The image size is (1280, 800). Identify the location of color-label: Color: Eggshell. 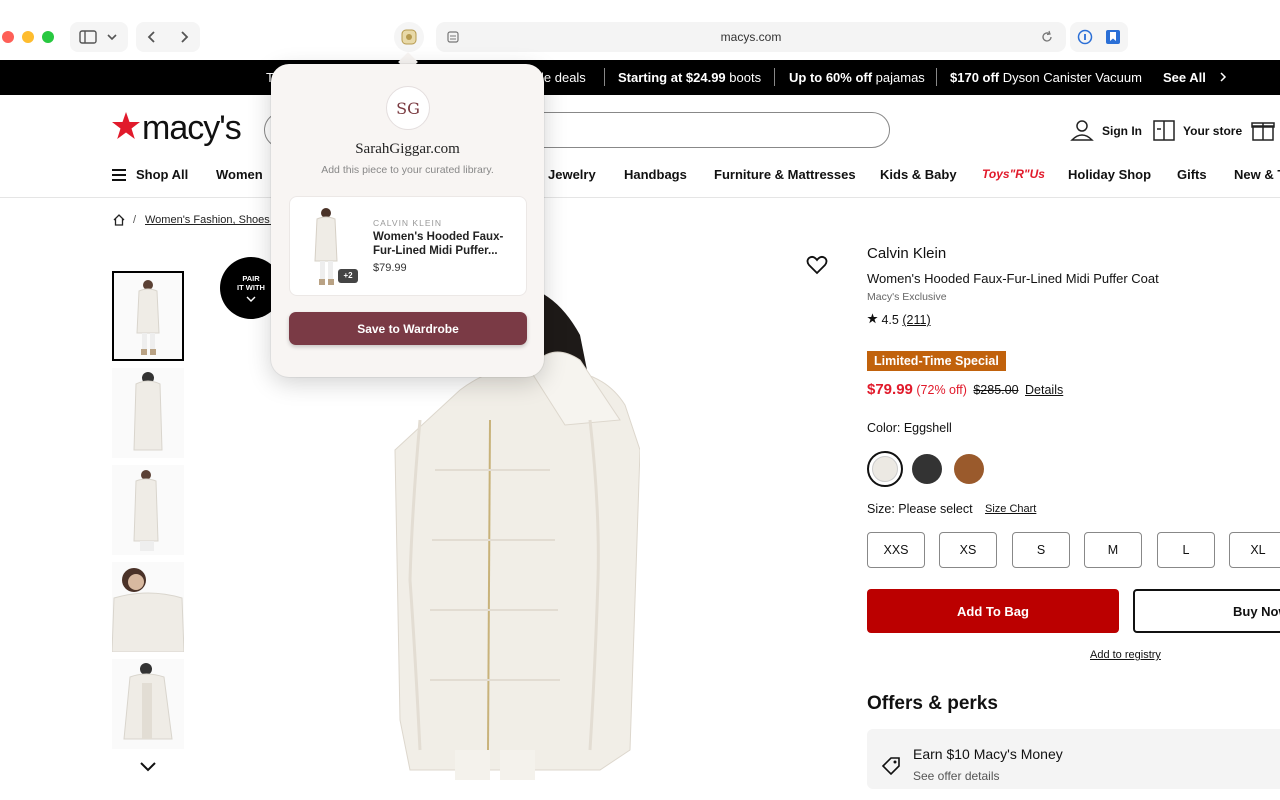
(909, 428).